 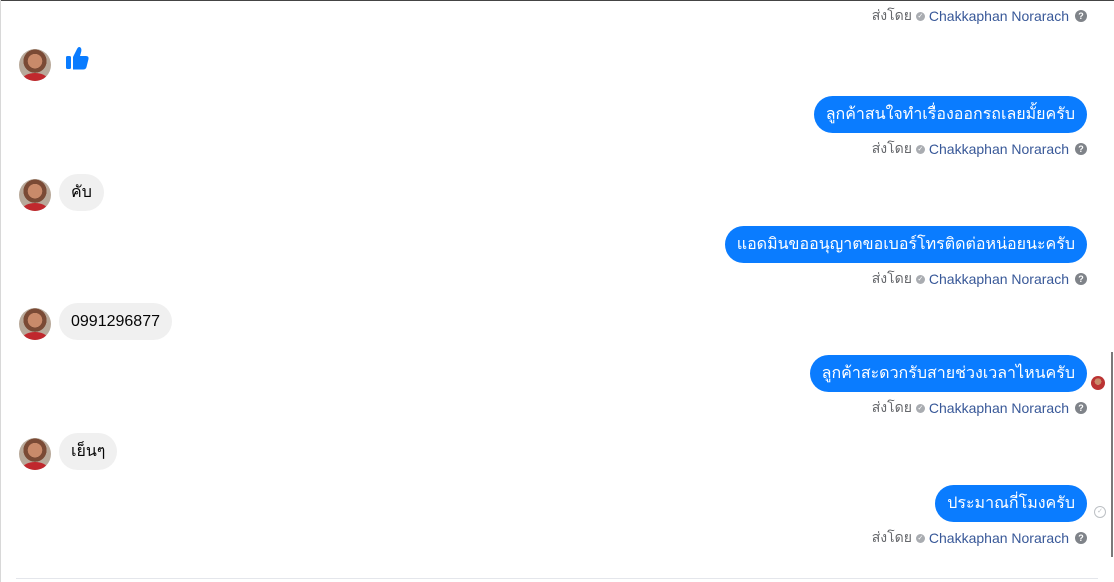 I want to click on outgoing-message-bubble: ลูกค้าสะดวกรับสายช่วงเวลาไหนครับ, so click(x=948, y=373).